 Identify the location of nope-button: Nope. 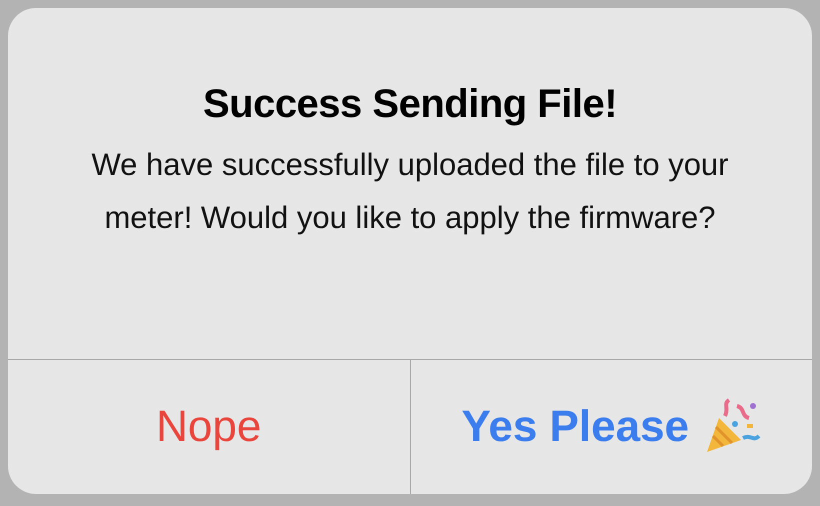
(209, 427).